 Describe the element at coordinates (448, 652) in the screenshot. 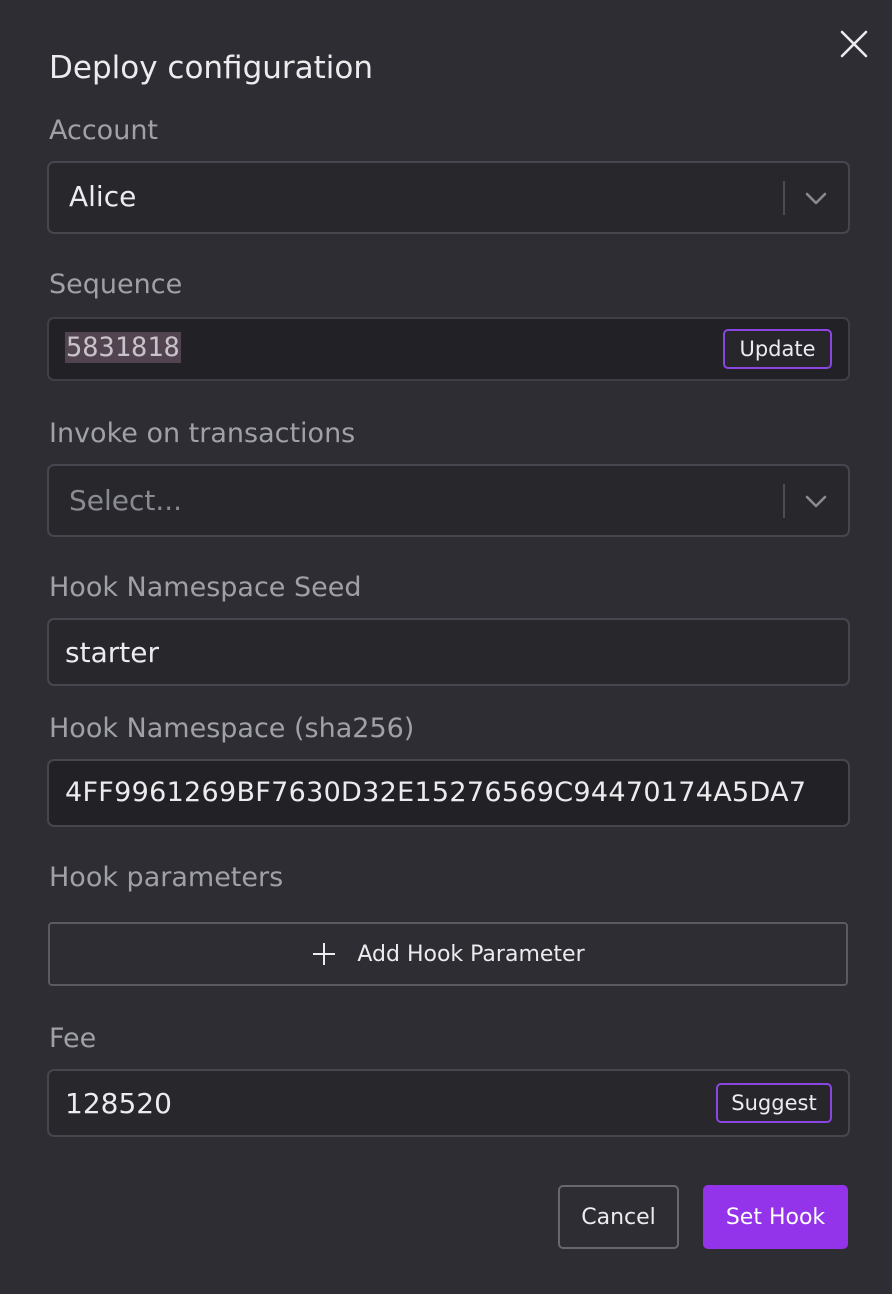

I see `namespace-seed-input: starter` at that location.